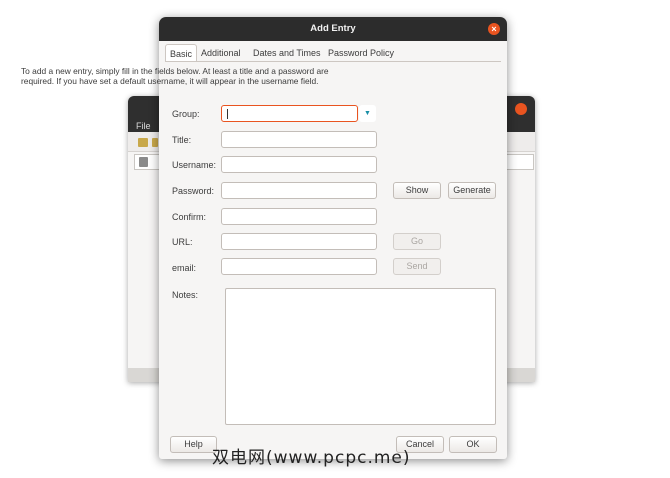 This screenshot has width=670, height=478. I want to click on tab-password-policy: Password Policy, so click(361, 53).